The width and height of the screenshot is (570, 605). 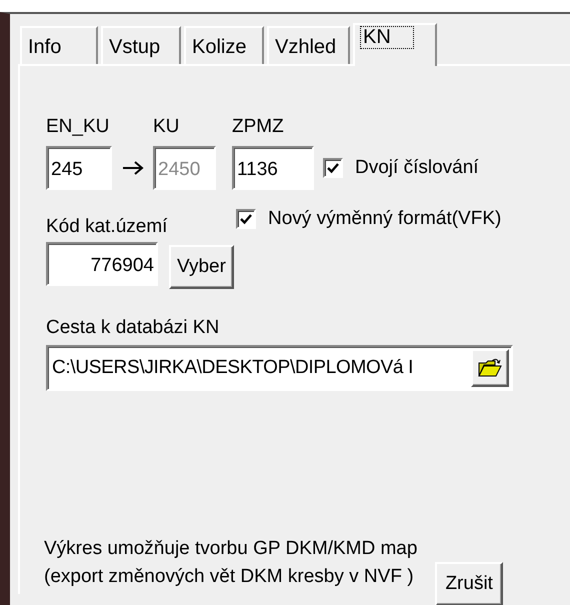 I want to click on info-text: Výkres umožňuje tvorbu GP DKM/KMD map, so click(x=231, y=549).